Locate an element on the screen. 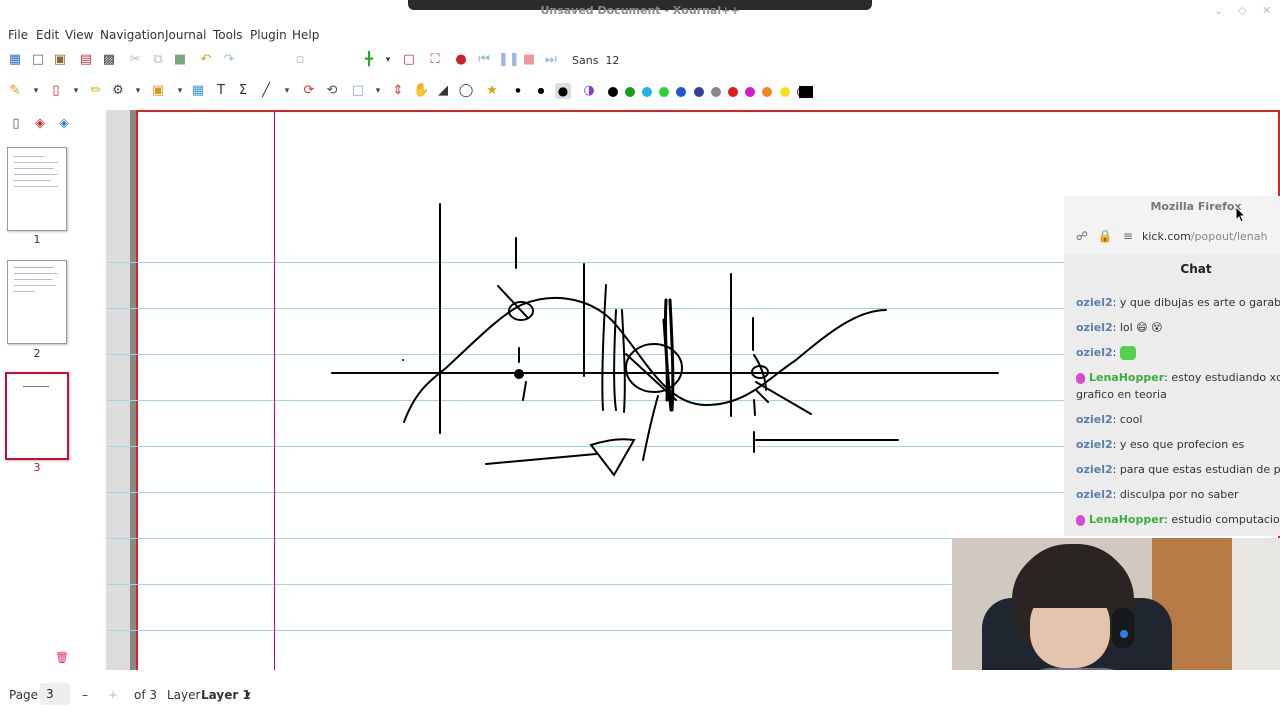 This screenshot has height=720, width=1280. undo-icon: ↶ is located at coordinates (206, 60).